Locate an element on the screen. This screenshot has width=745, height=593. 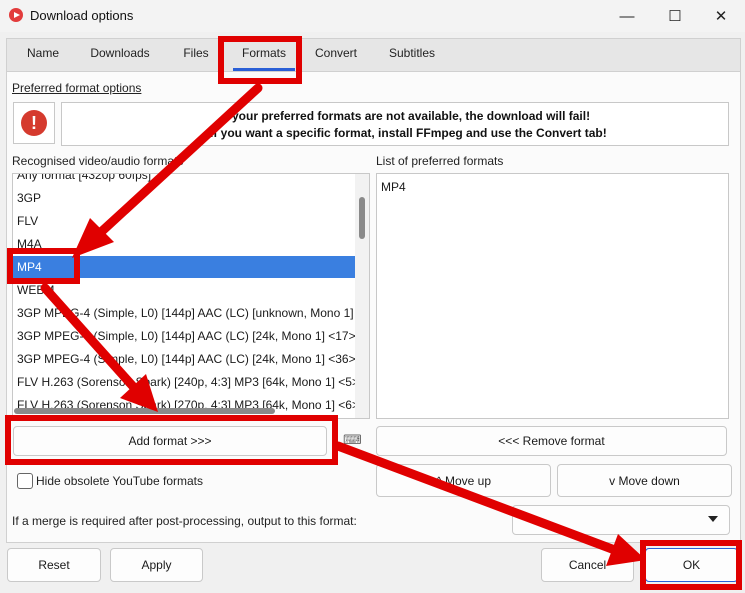
preferred-formats-label: List of preferred formats is located at coordinates (440, 161).